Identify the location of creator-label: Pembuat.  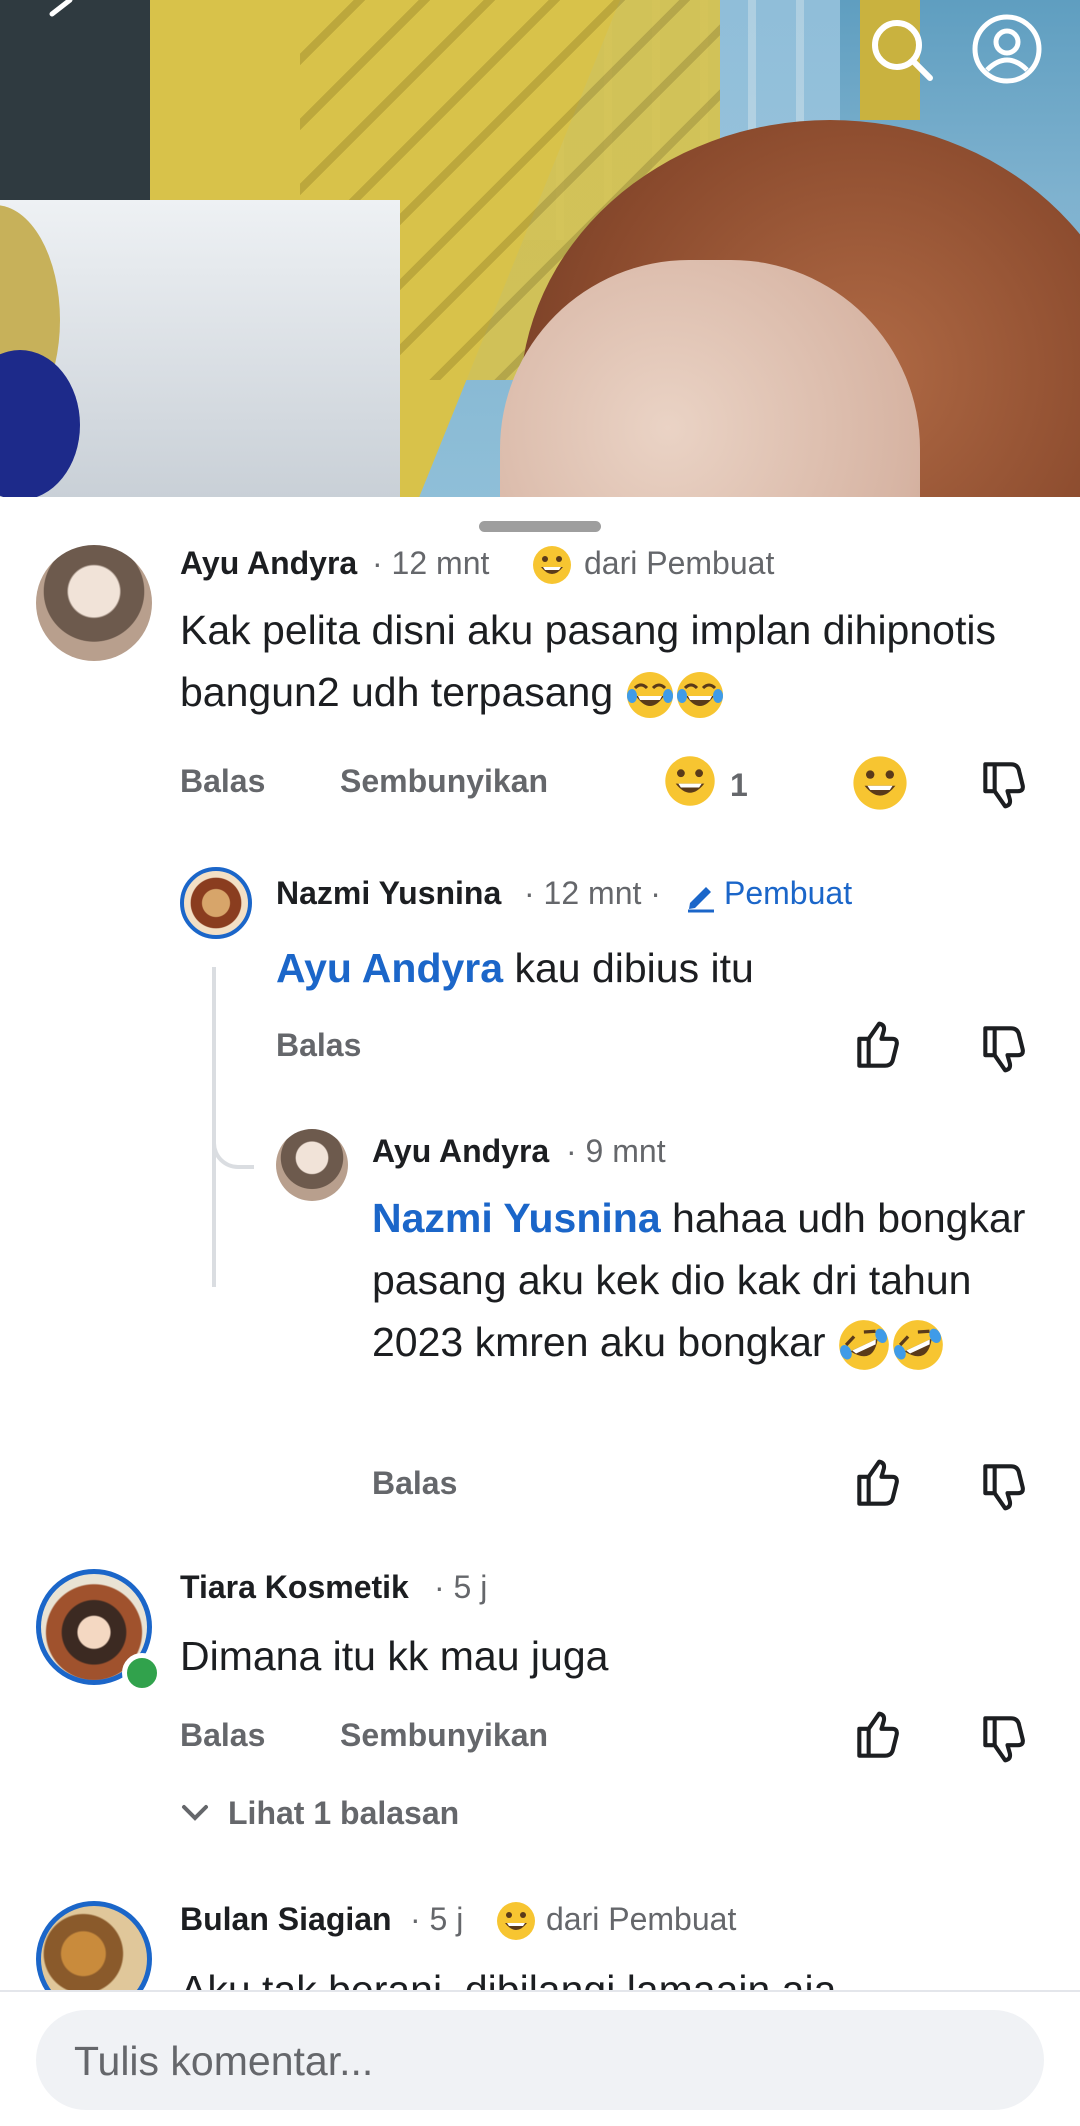
(788, 893).